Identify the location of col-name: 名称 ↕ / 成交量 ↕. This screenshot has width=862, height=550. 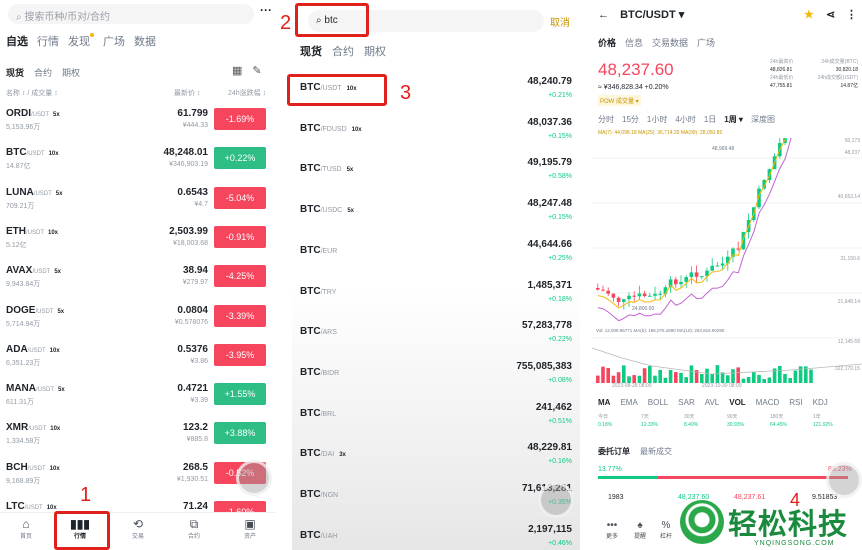
(32, 93).